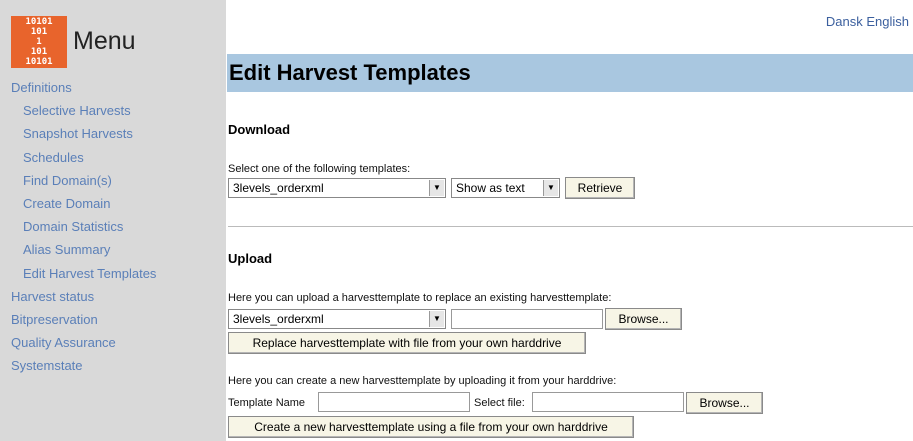  Describe the element at coordinates (113, 203) in the screenshot. I see `sidebar-item-create-domain: Create Domain` at that location.